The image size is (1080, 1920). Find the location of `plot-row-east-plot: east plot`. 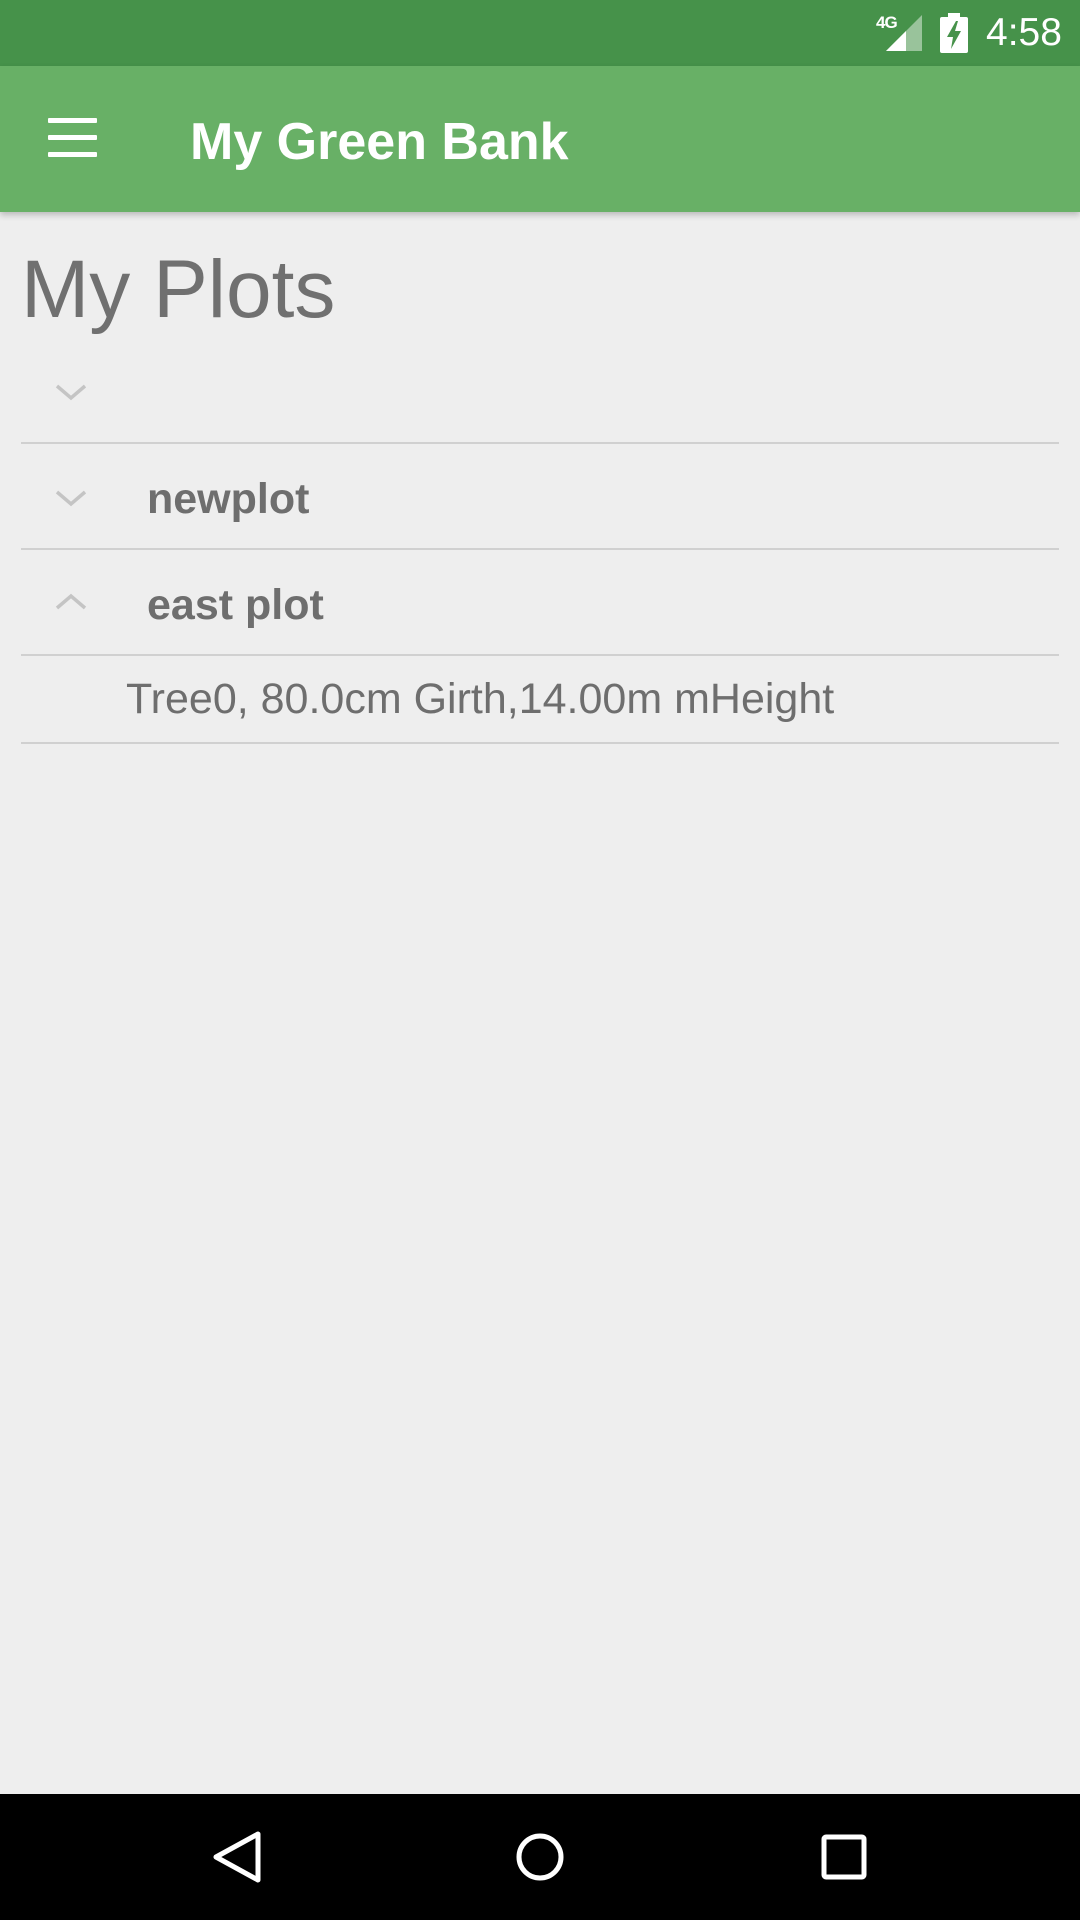

plot-row-east-plot: east plot is located at coordinates (540, 603).